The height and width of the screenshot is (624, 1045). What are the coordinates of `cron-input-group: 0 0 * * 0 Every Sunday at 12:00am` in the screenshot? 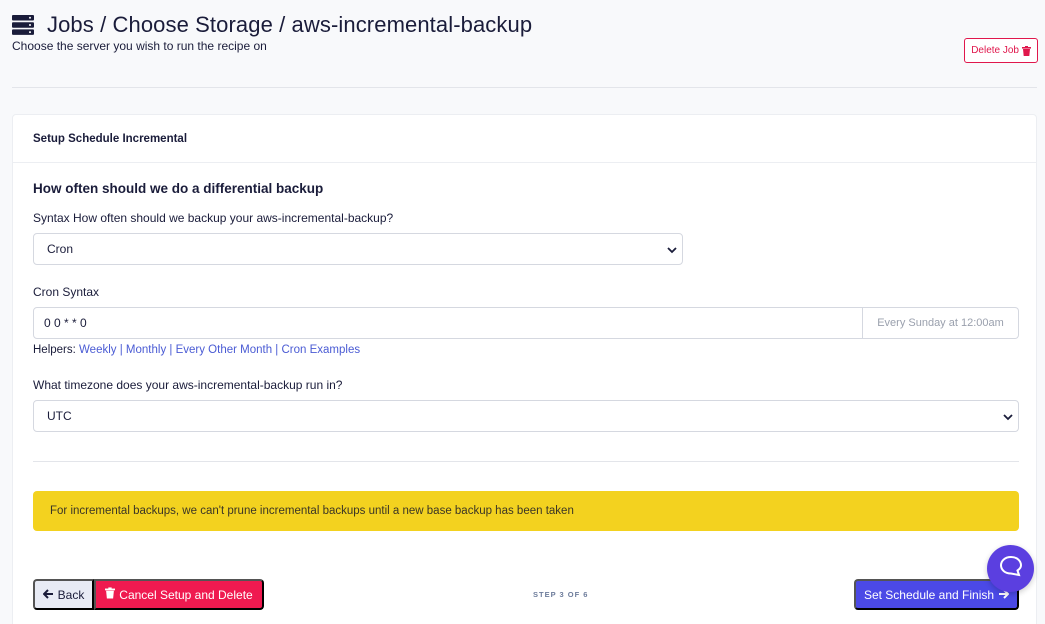 It's located at (526, 323).